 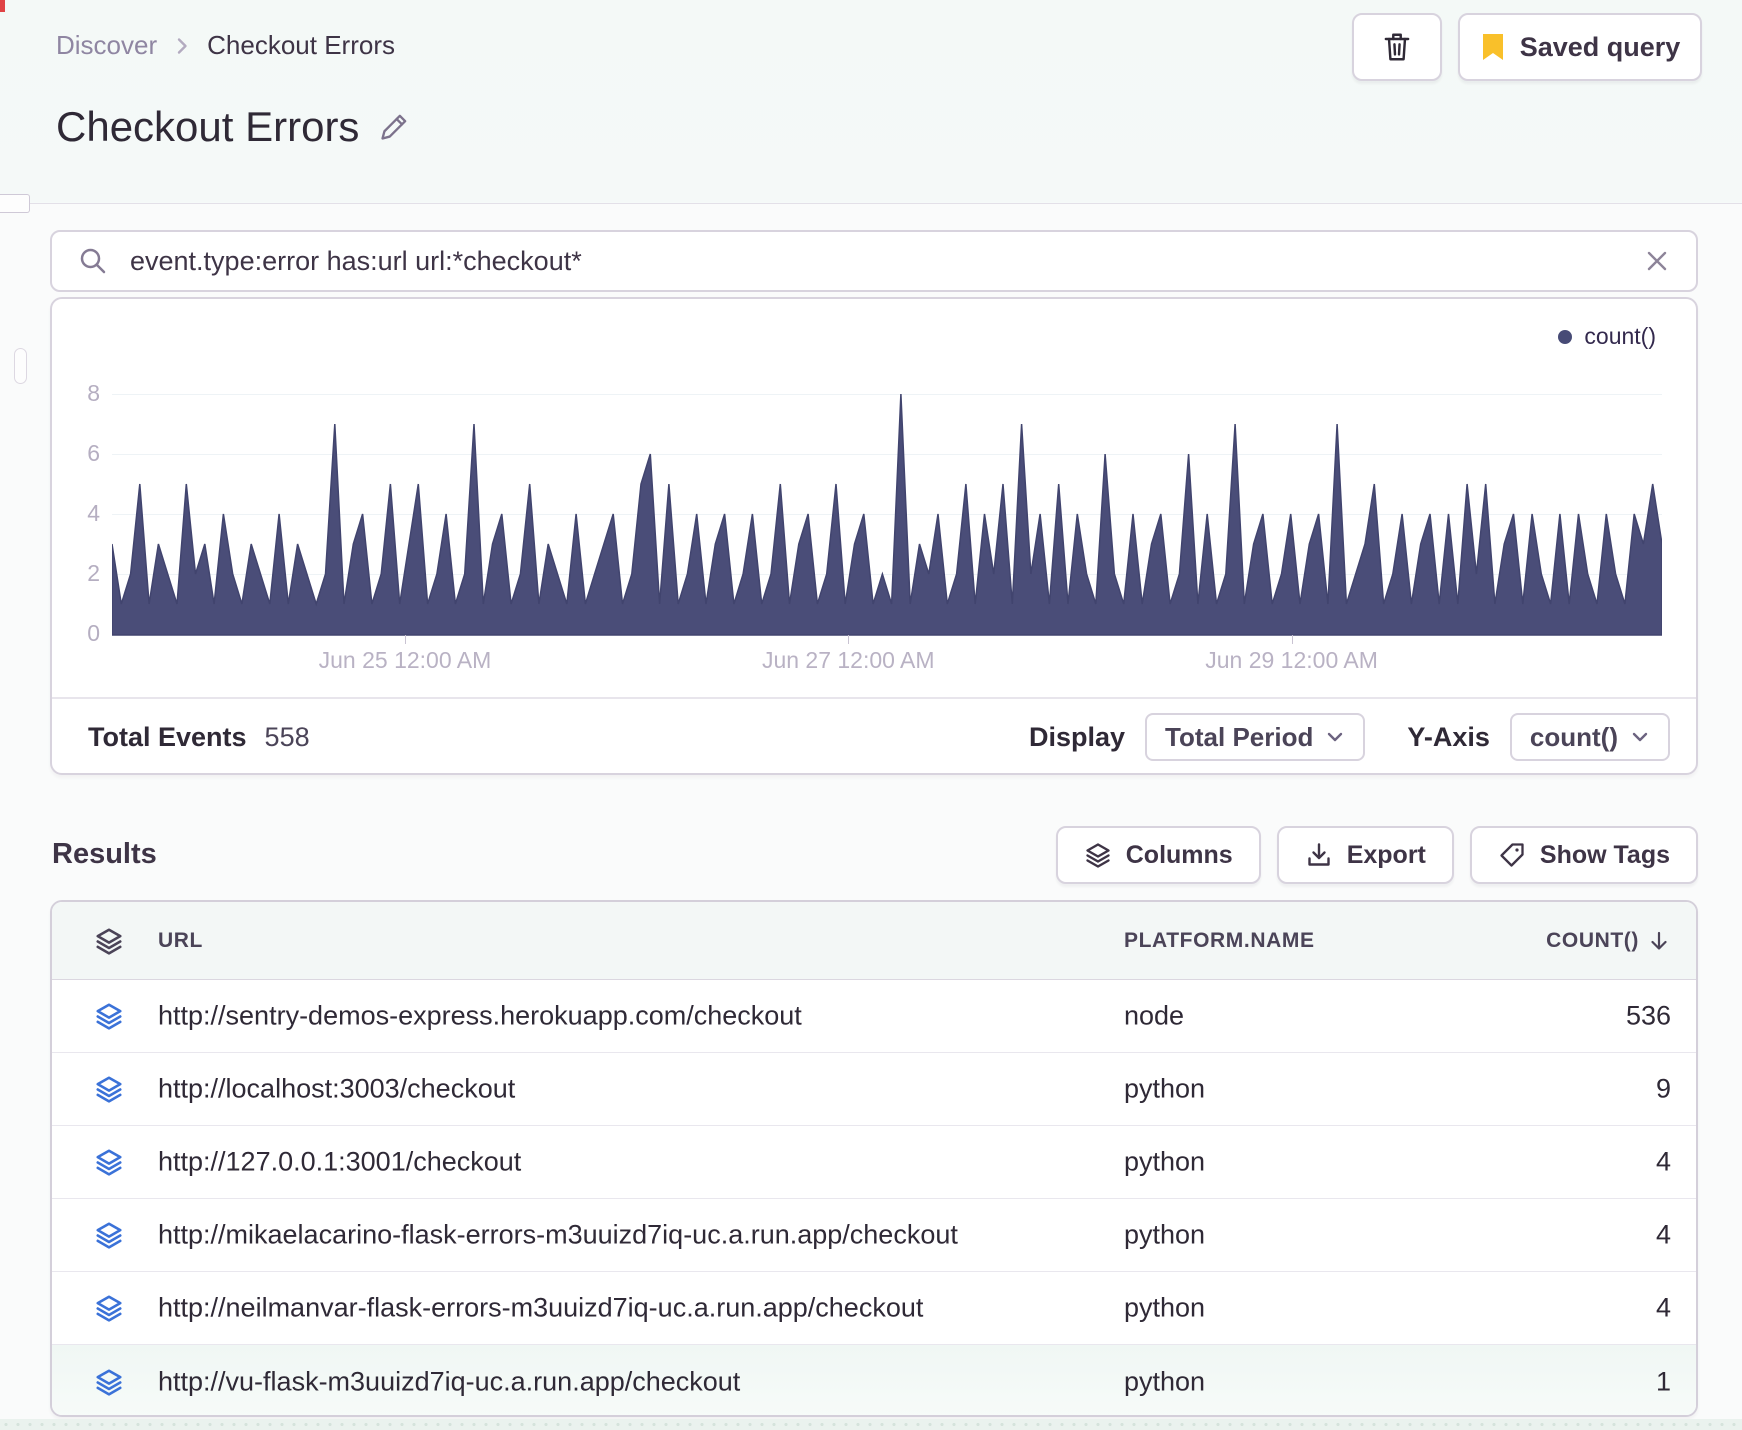 What do you see at coordinates (1663, 1088) in the screenshot?
I see `count-cell: 9` at bounding box center [1663, 1088].